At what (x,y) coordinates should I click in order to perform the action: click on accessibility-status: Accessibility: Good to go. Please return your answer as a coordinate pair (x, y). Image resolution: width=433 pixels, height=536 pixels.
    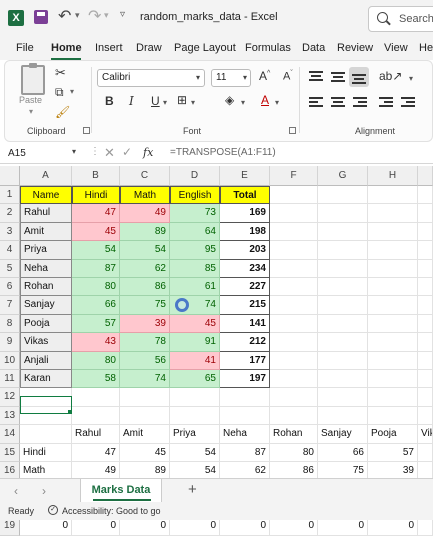
    Looking at the image, I should click on (111, 511).